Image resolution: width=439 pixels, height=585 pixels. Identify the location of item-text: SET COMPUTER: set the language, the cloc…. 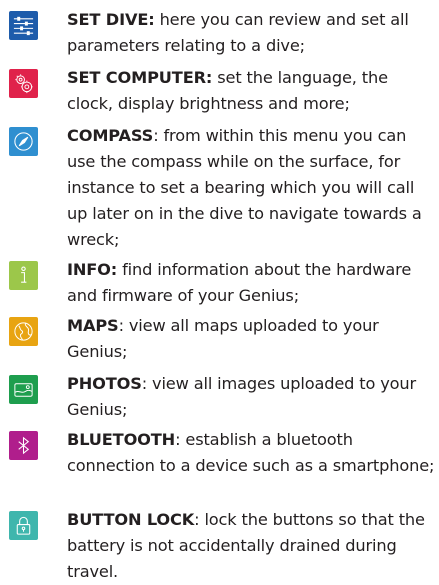
(251, 91).